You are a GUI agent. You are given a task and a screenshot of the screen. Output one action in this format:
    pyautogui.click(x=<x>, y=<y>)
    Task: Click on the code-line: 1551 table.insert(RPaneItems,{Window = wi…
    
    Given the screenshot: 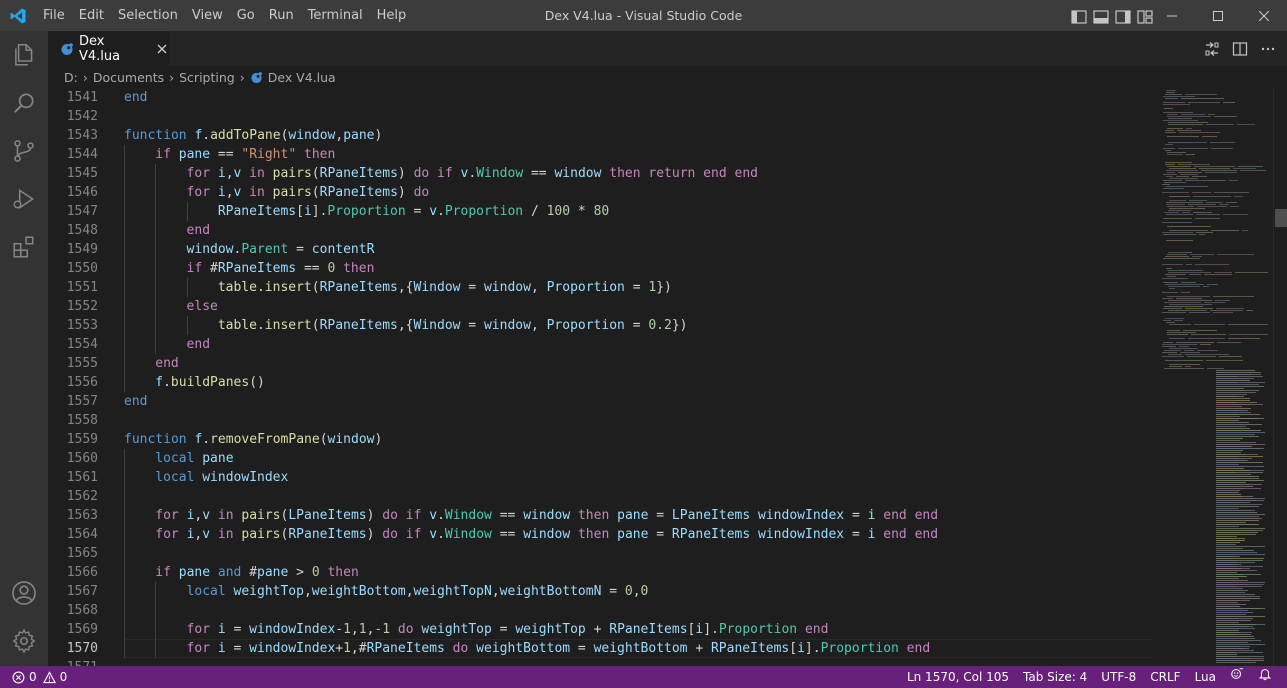 What is the action you would take?
    pyautogui.click(x=600, y=287)
    